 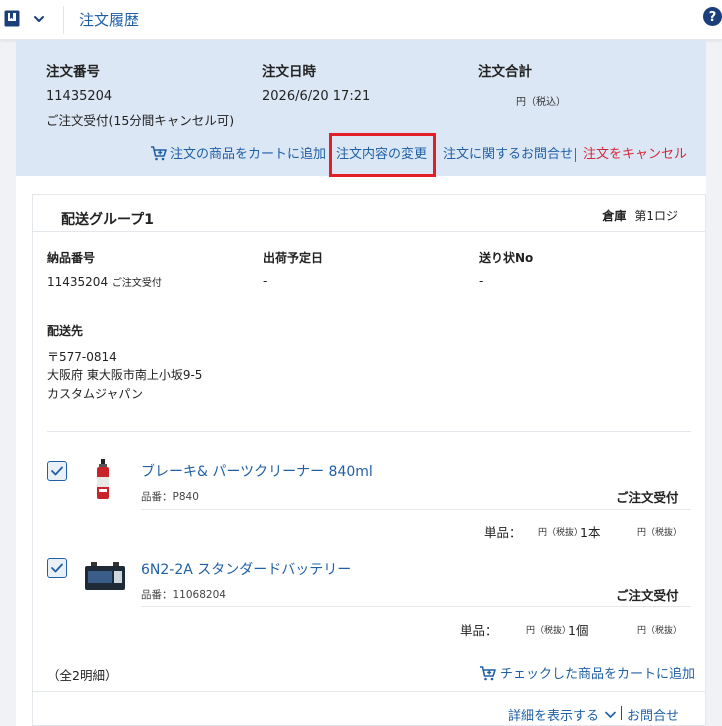 I want to click on show-details-link: 詳細を表示する, so click(x=562, y=714).